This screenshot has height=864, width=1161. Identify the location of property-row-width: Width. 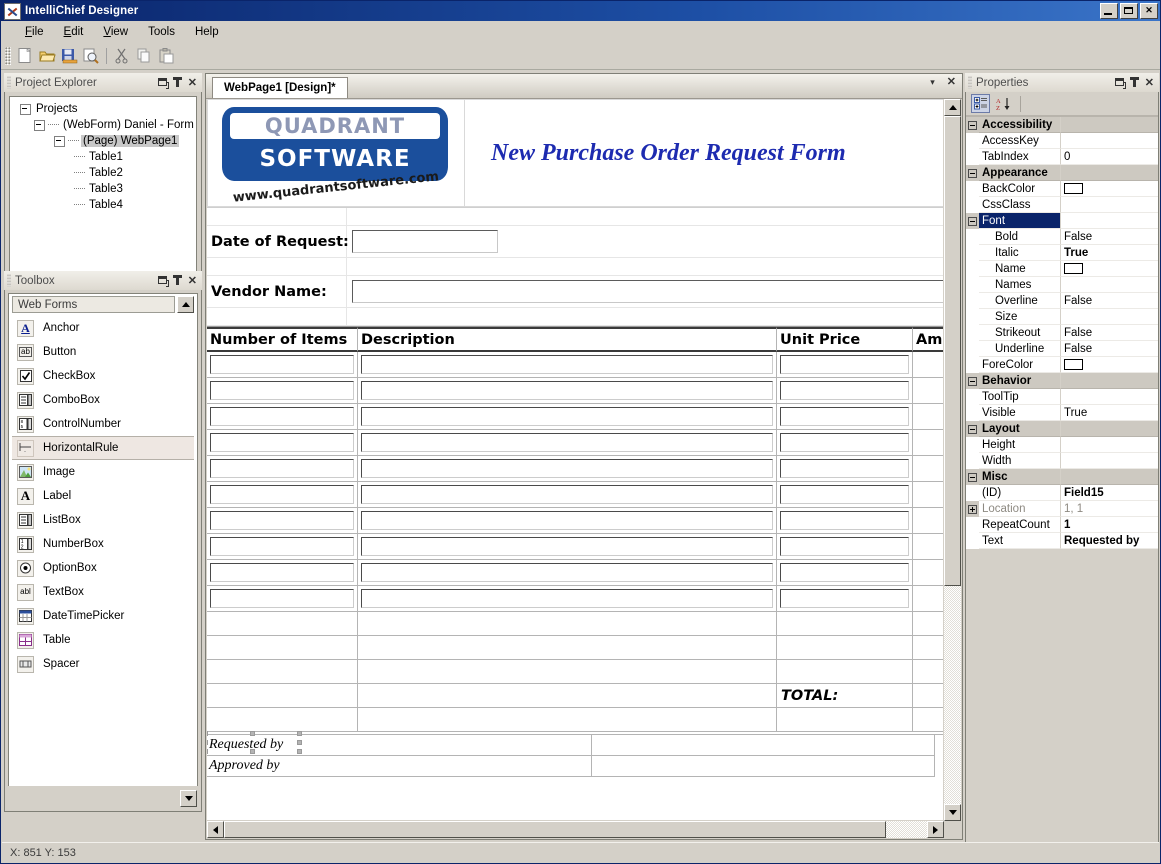
(1062, 461).